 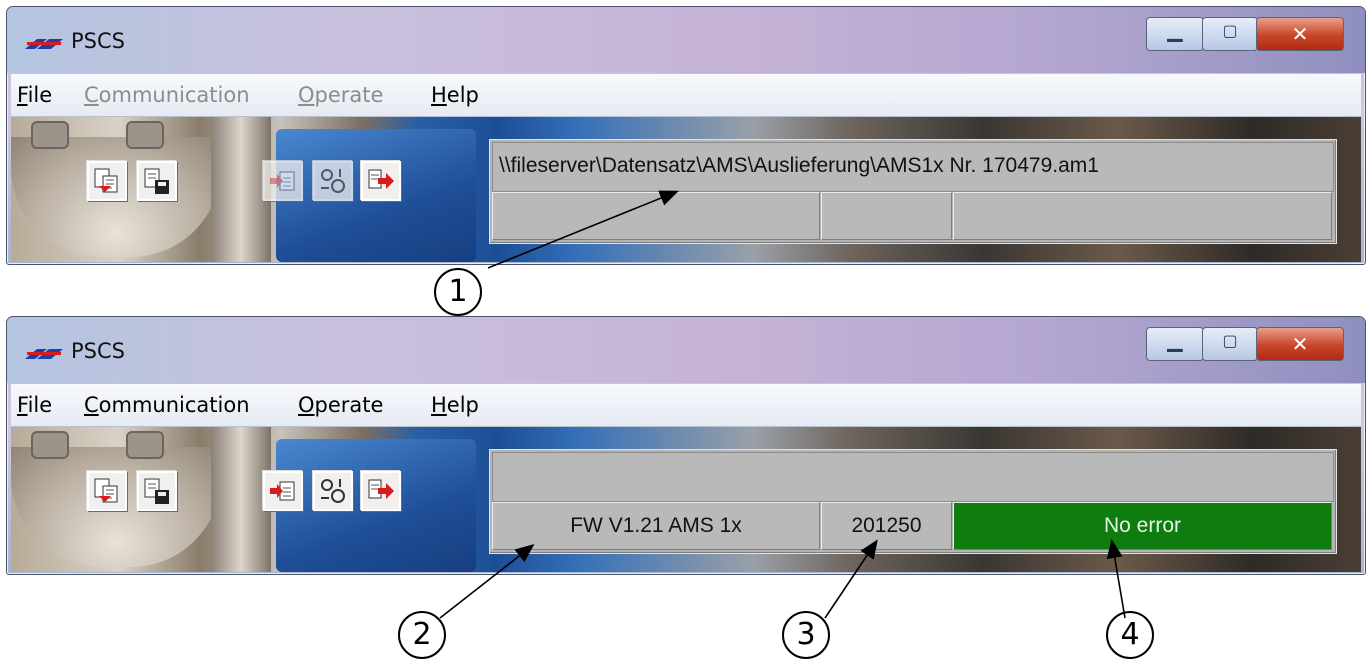 What do you see at coordinates (1130, 635) in the screenshot?
I see `callout-4: 4` at bounding box center [1130, 635].